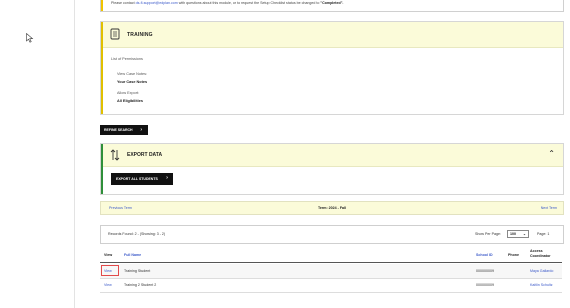 The width and height of the screenshot is (570, 308). What do you see at coordinates (549, 208) in the screenshot?
I see `next-term-link: Next Term` at bounding box center [549, 208].